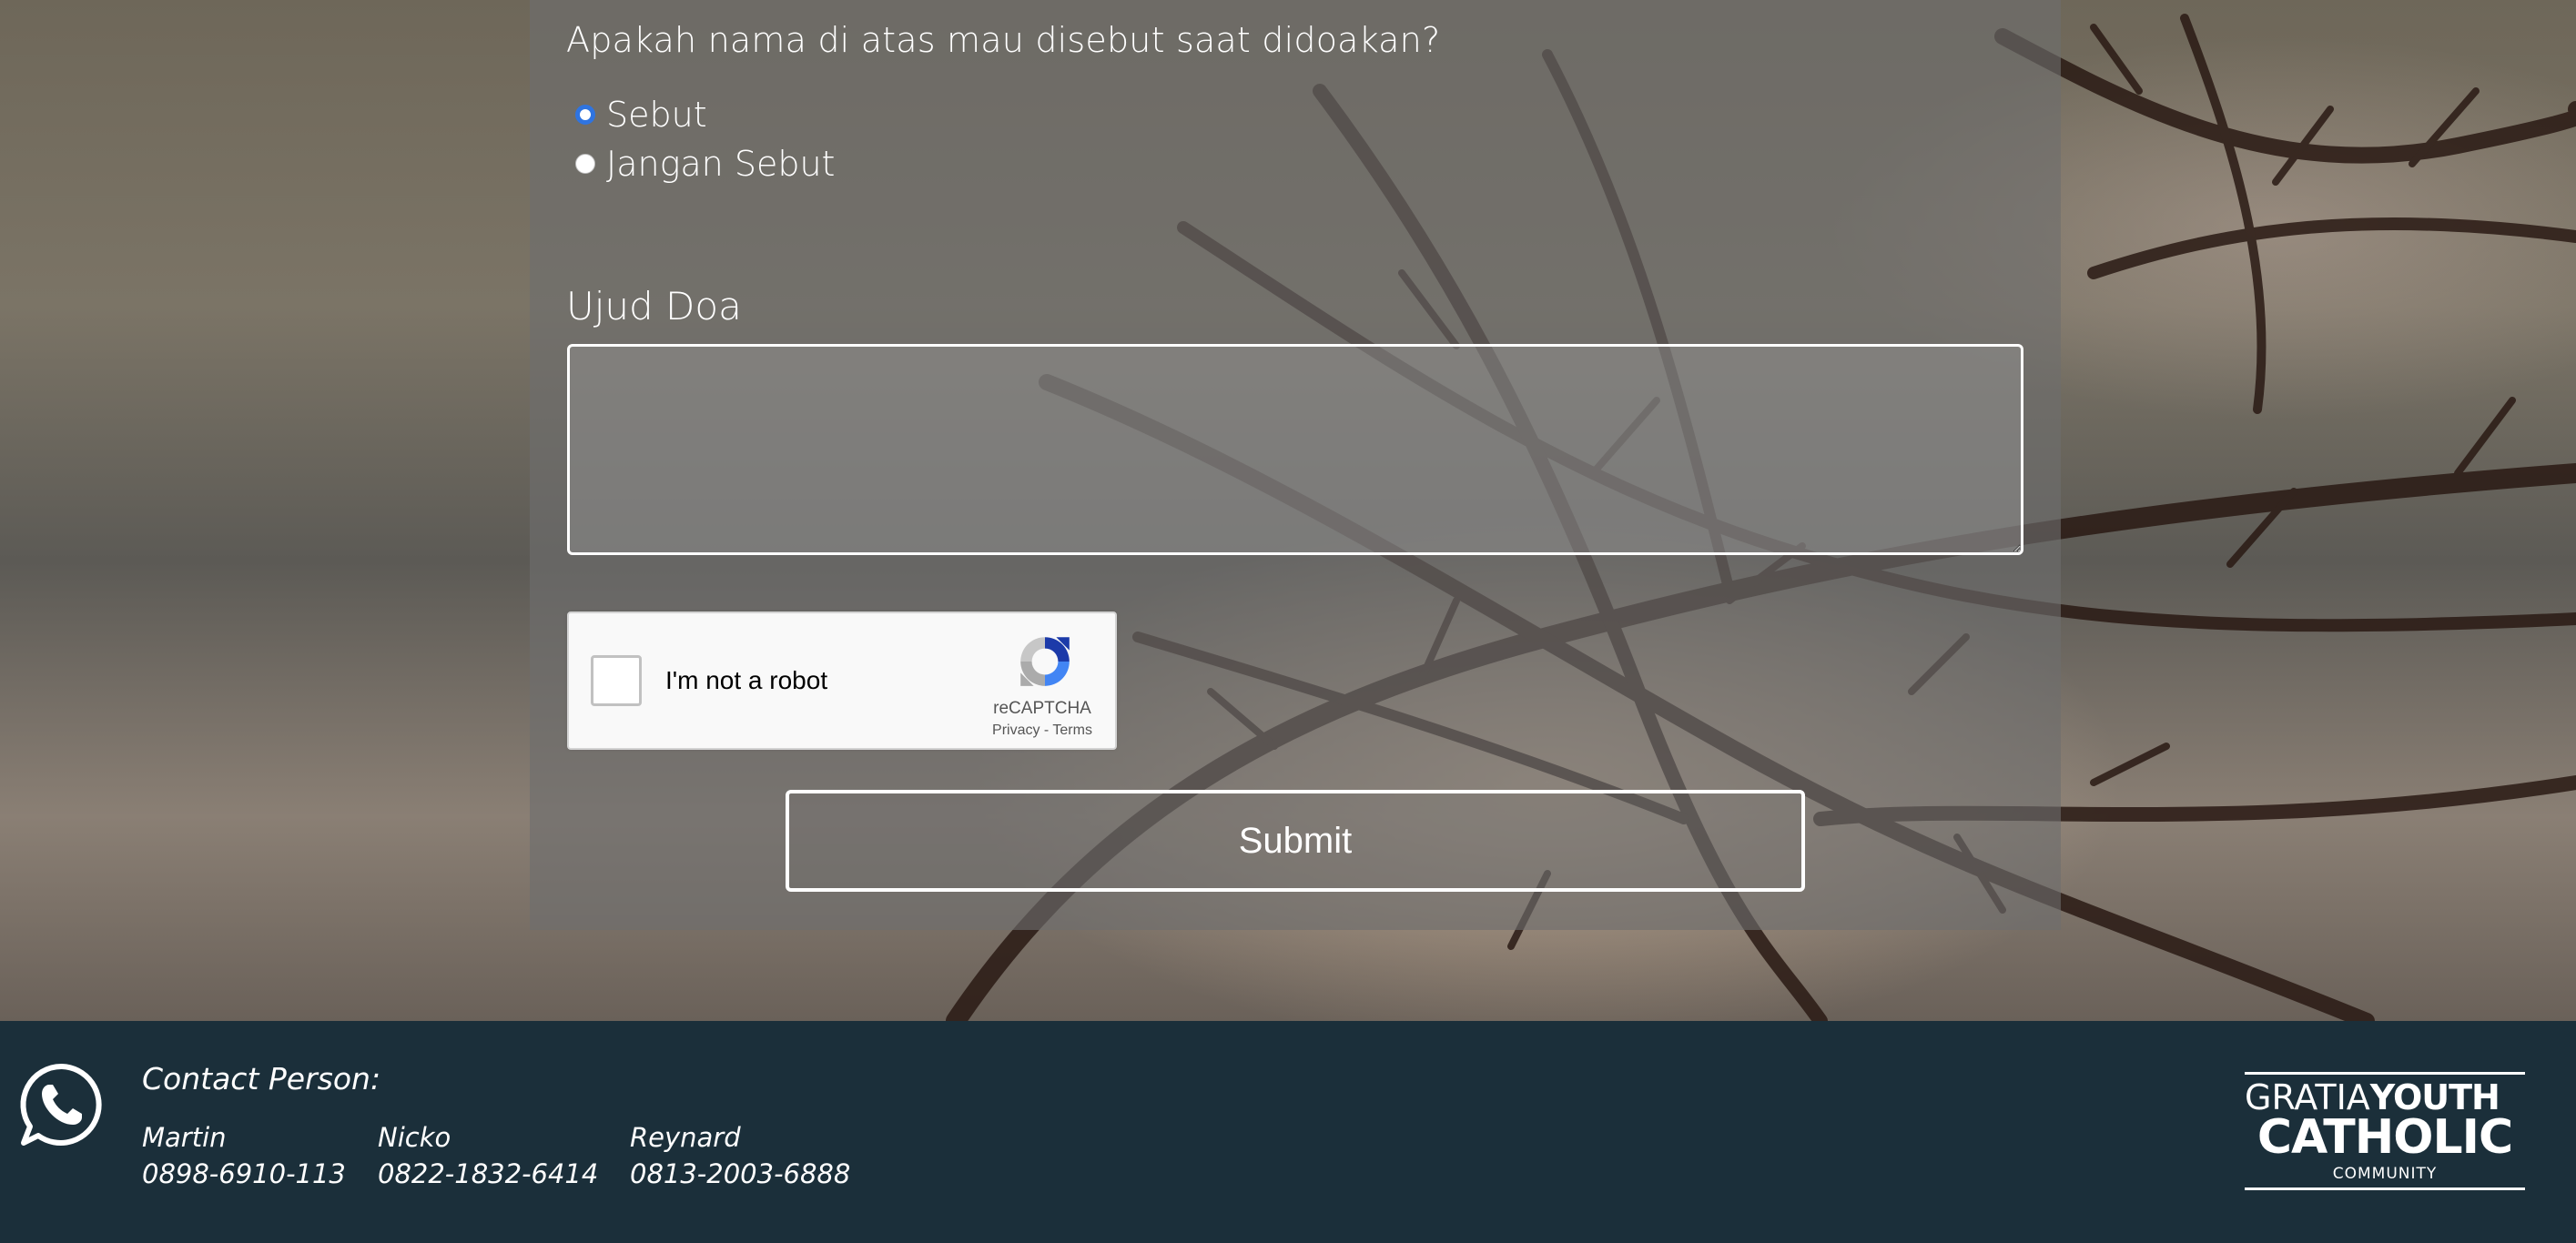 The width and height of the screenshot is (2576, 1243). I want to click on logo-community: COMMUNITY, so click(2385, 1174).